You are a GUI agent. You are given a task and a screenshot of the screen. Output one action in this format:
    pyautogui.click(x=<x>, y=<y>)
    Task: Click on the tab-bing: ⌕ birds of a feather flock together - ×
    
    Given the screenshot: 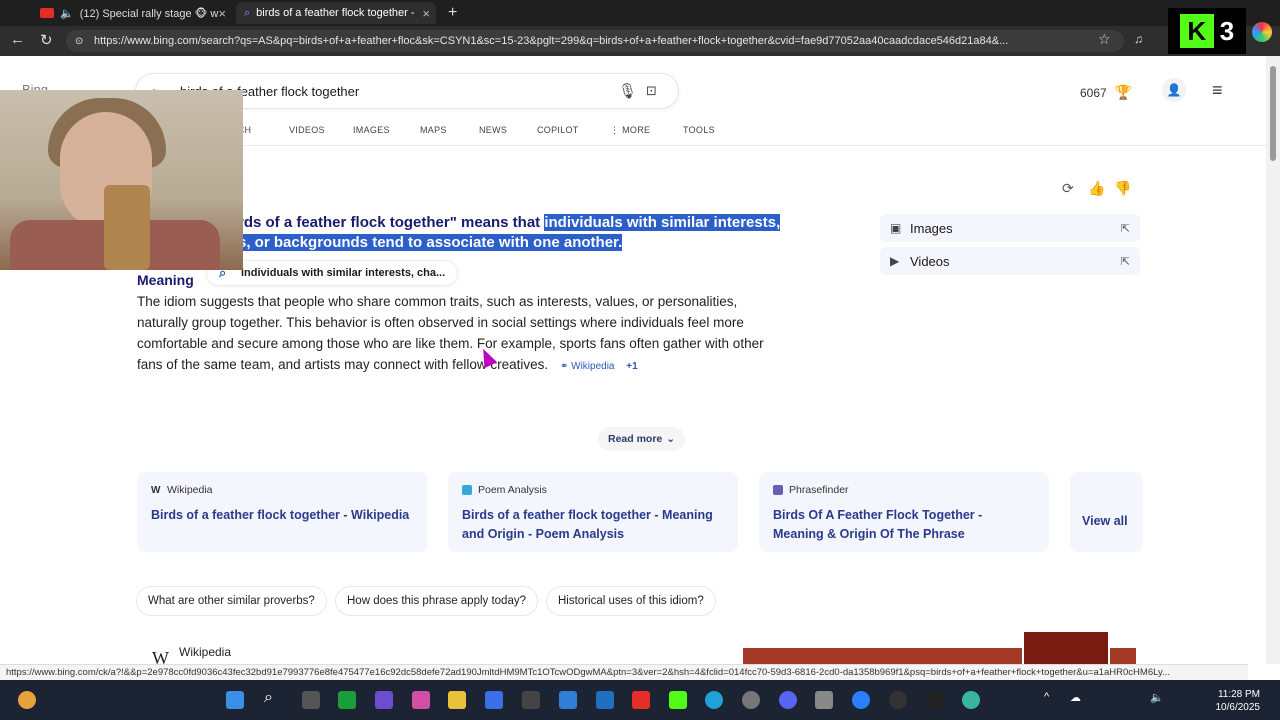 What is the action you would take?
    pyautogui.click(x=336, y=13)
    